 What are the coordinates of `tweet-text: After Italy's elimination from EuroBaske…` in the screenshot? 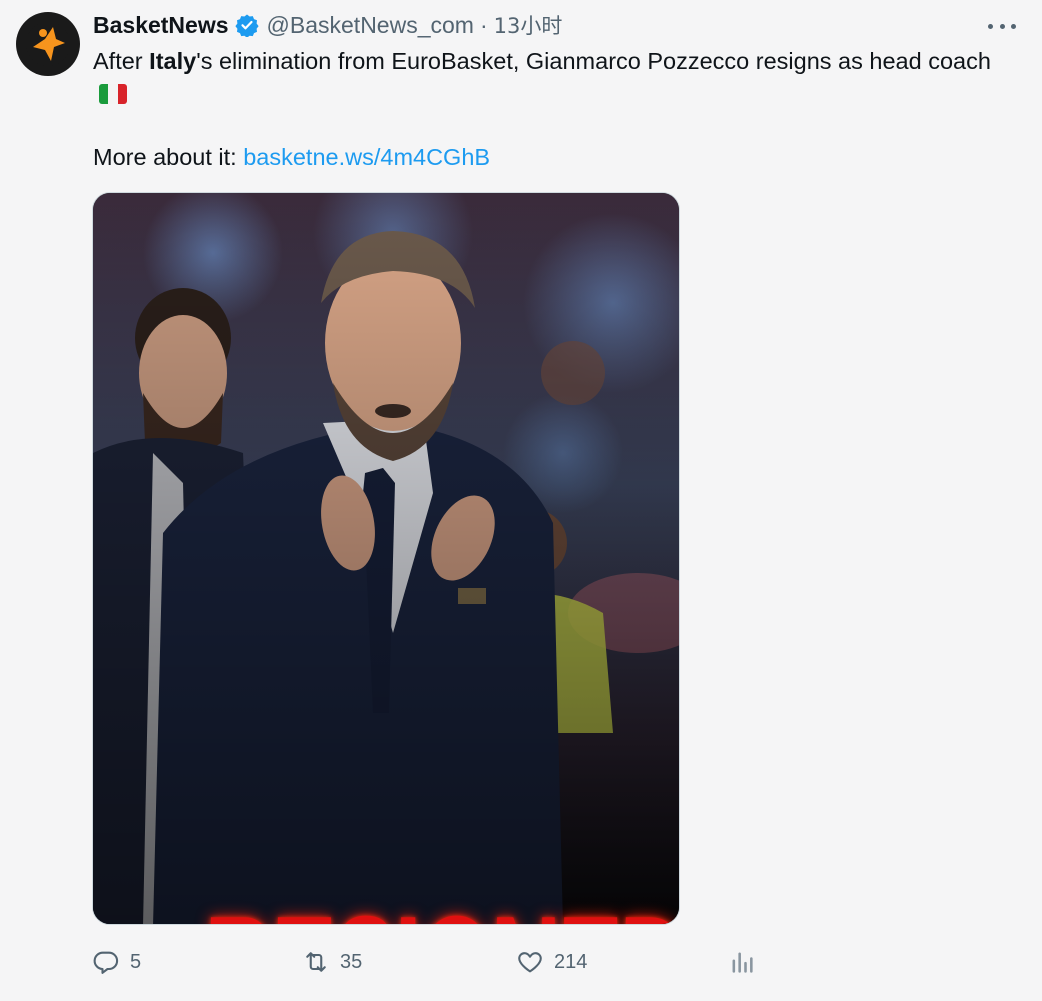 It's located at (553, 77).